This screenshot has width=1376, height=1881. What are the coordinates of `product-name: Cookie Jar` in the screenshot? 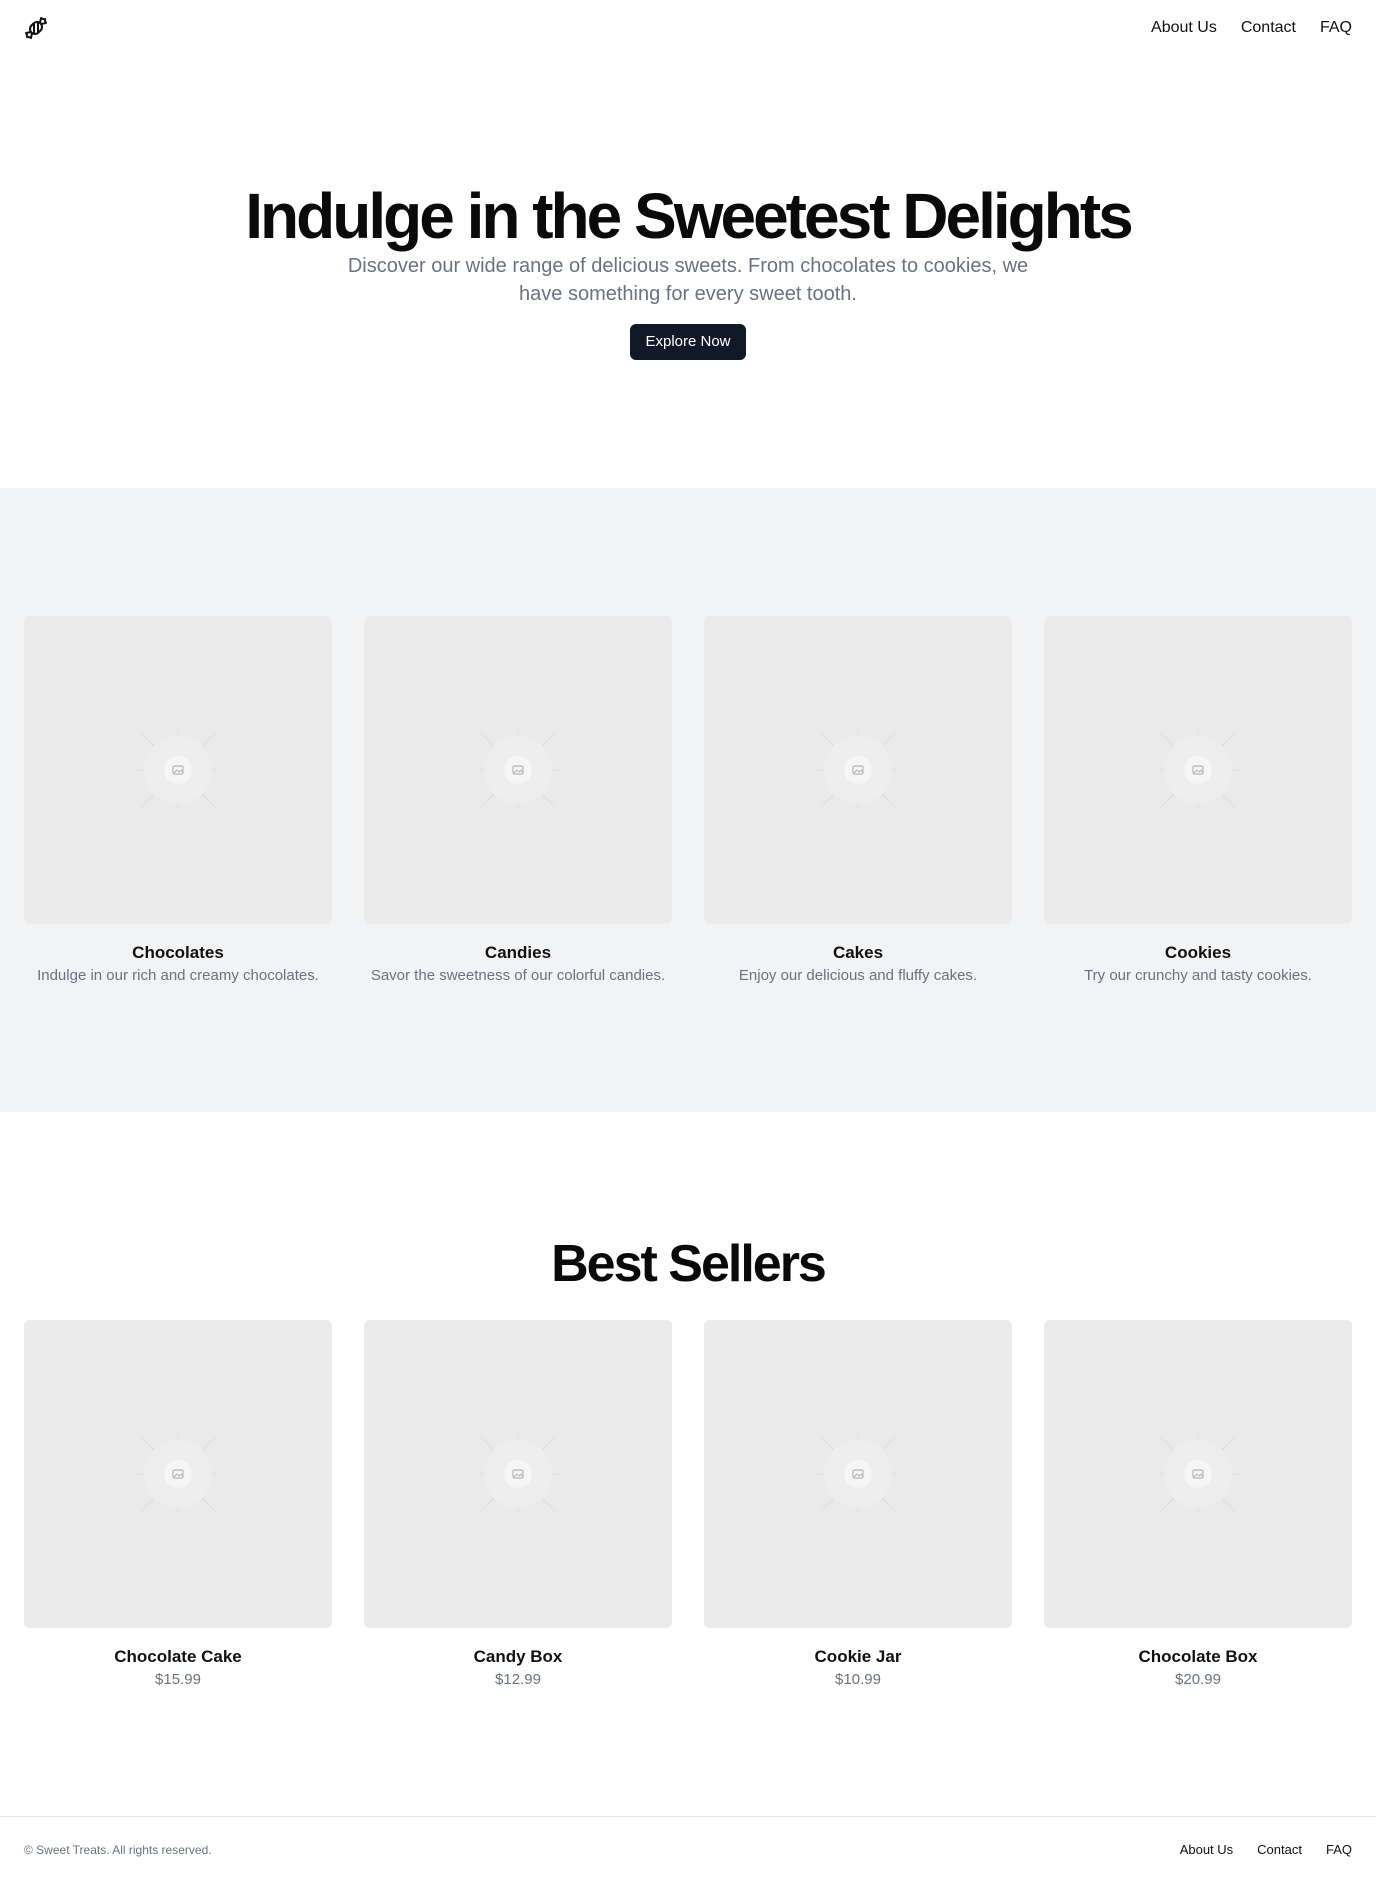 It's located at (858, 1656).